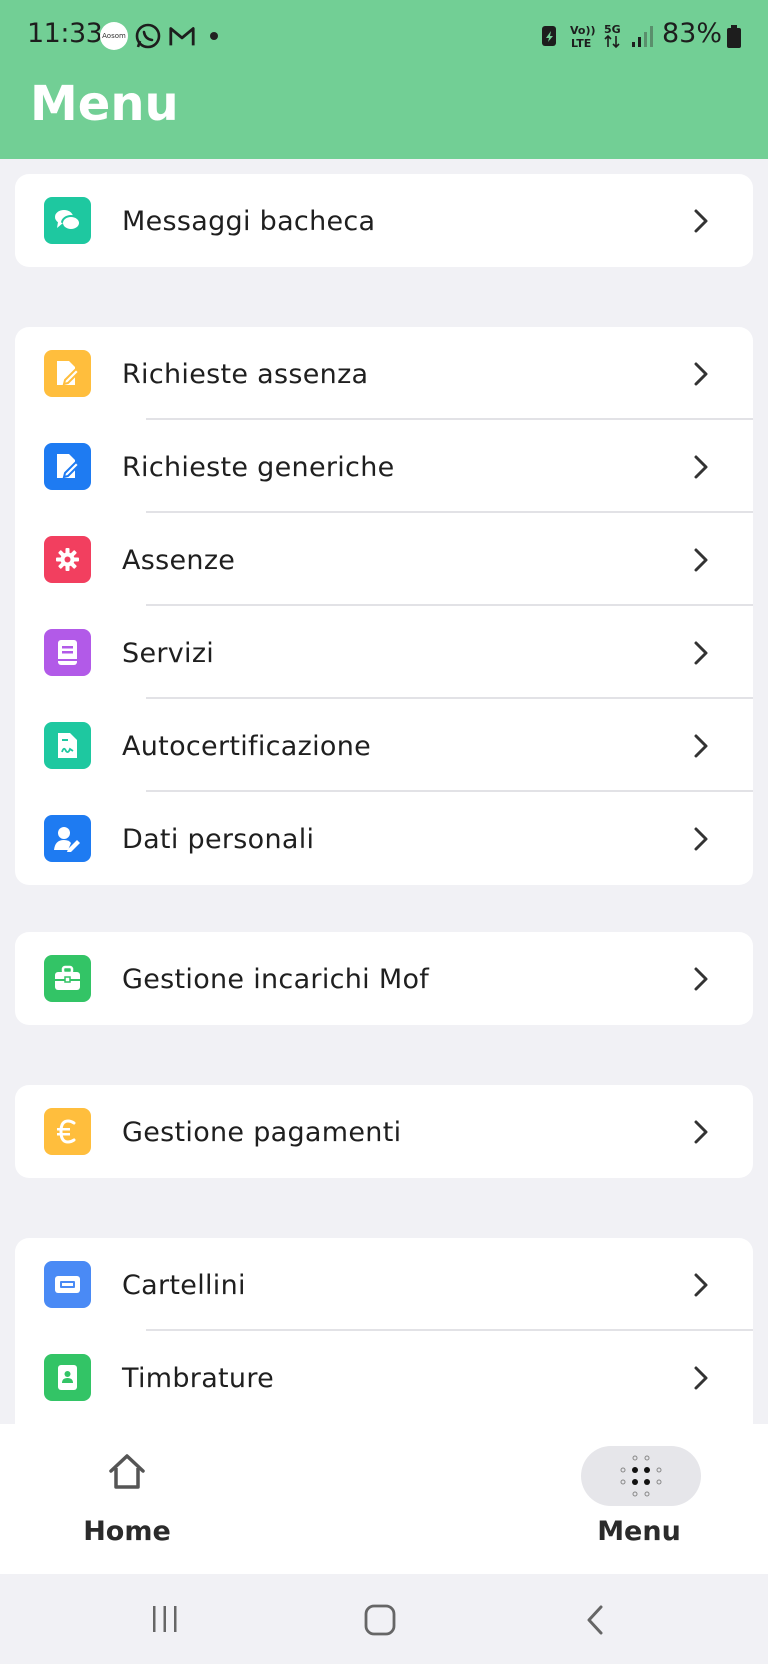  What do you see at coordinates (384, 1499) in the screenshot?
I see `bottom-navigation: Home Menu` at bounding box center [384, 1499].